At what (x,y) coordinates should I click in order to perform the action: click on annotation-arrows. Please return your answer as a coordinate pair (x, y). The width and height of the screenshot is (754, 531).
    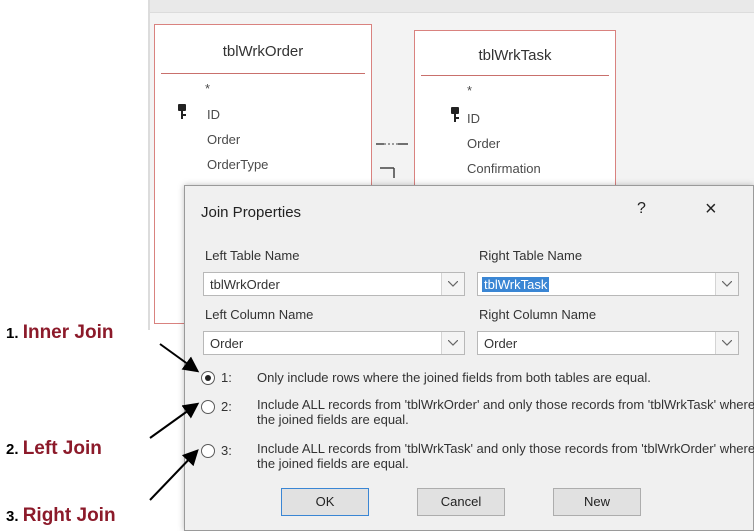
    Looking at the image, I should click on (174, 422).